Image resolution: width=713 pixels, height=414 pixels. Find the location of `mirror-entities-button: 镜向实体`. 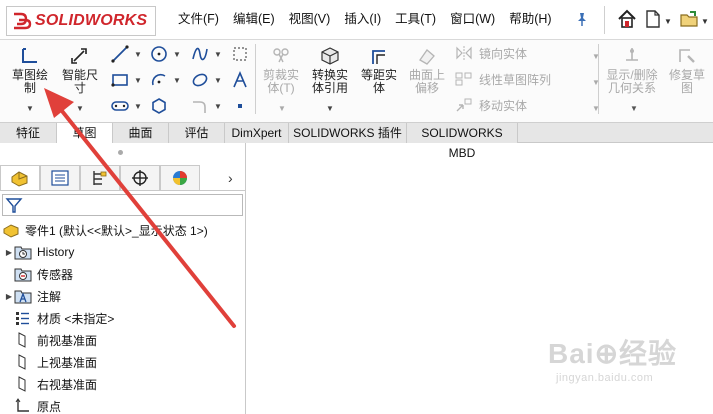

mirror-entities-button: 镜向实体 is located at coordinates (503, 53).